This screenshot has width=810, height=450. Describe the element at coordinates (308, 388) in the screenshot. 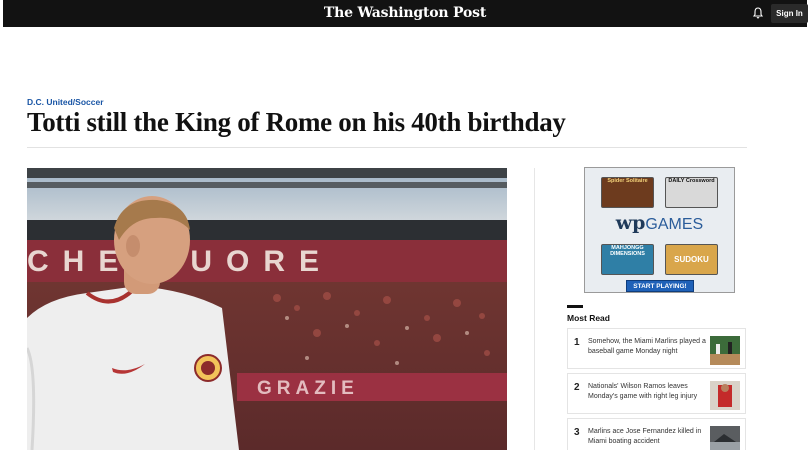

I see `svg-text: GRAZIE` at that location.